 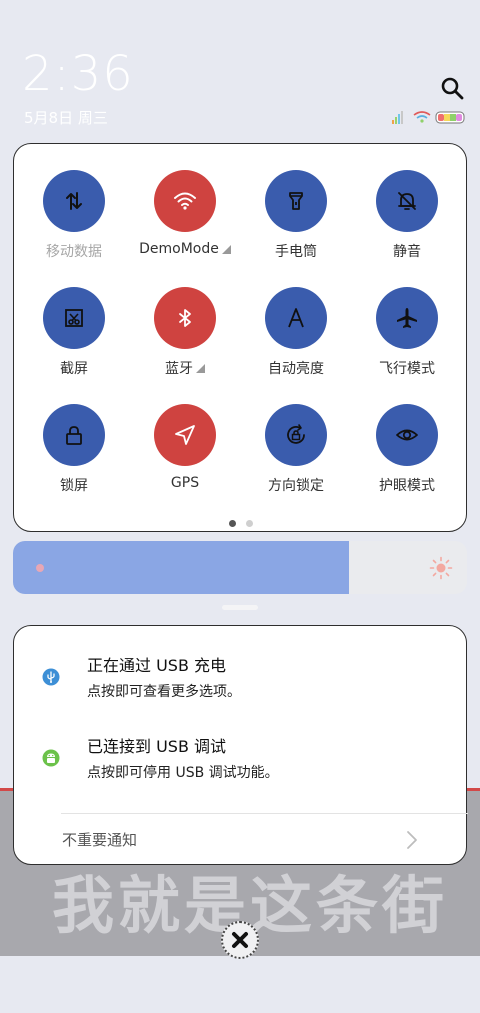 I want to click on tile-label: GPS, so click(x=185, y=483).